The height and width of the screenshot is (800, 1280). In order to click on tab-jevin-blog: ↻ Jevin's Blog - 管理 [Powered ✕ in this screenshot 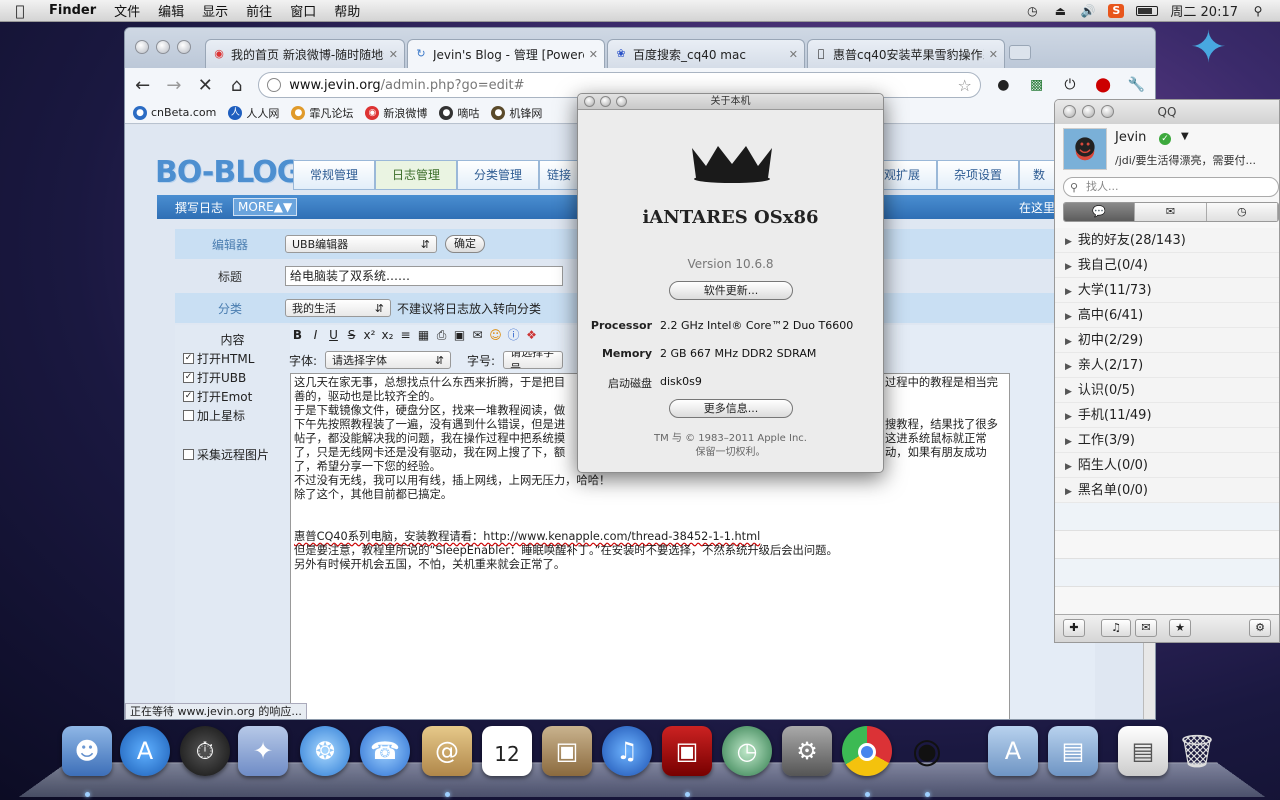, I will do `click(506, 53)`.